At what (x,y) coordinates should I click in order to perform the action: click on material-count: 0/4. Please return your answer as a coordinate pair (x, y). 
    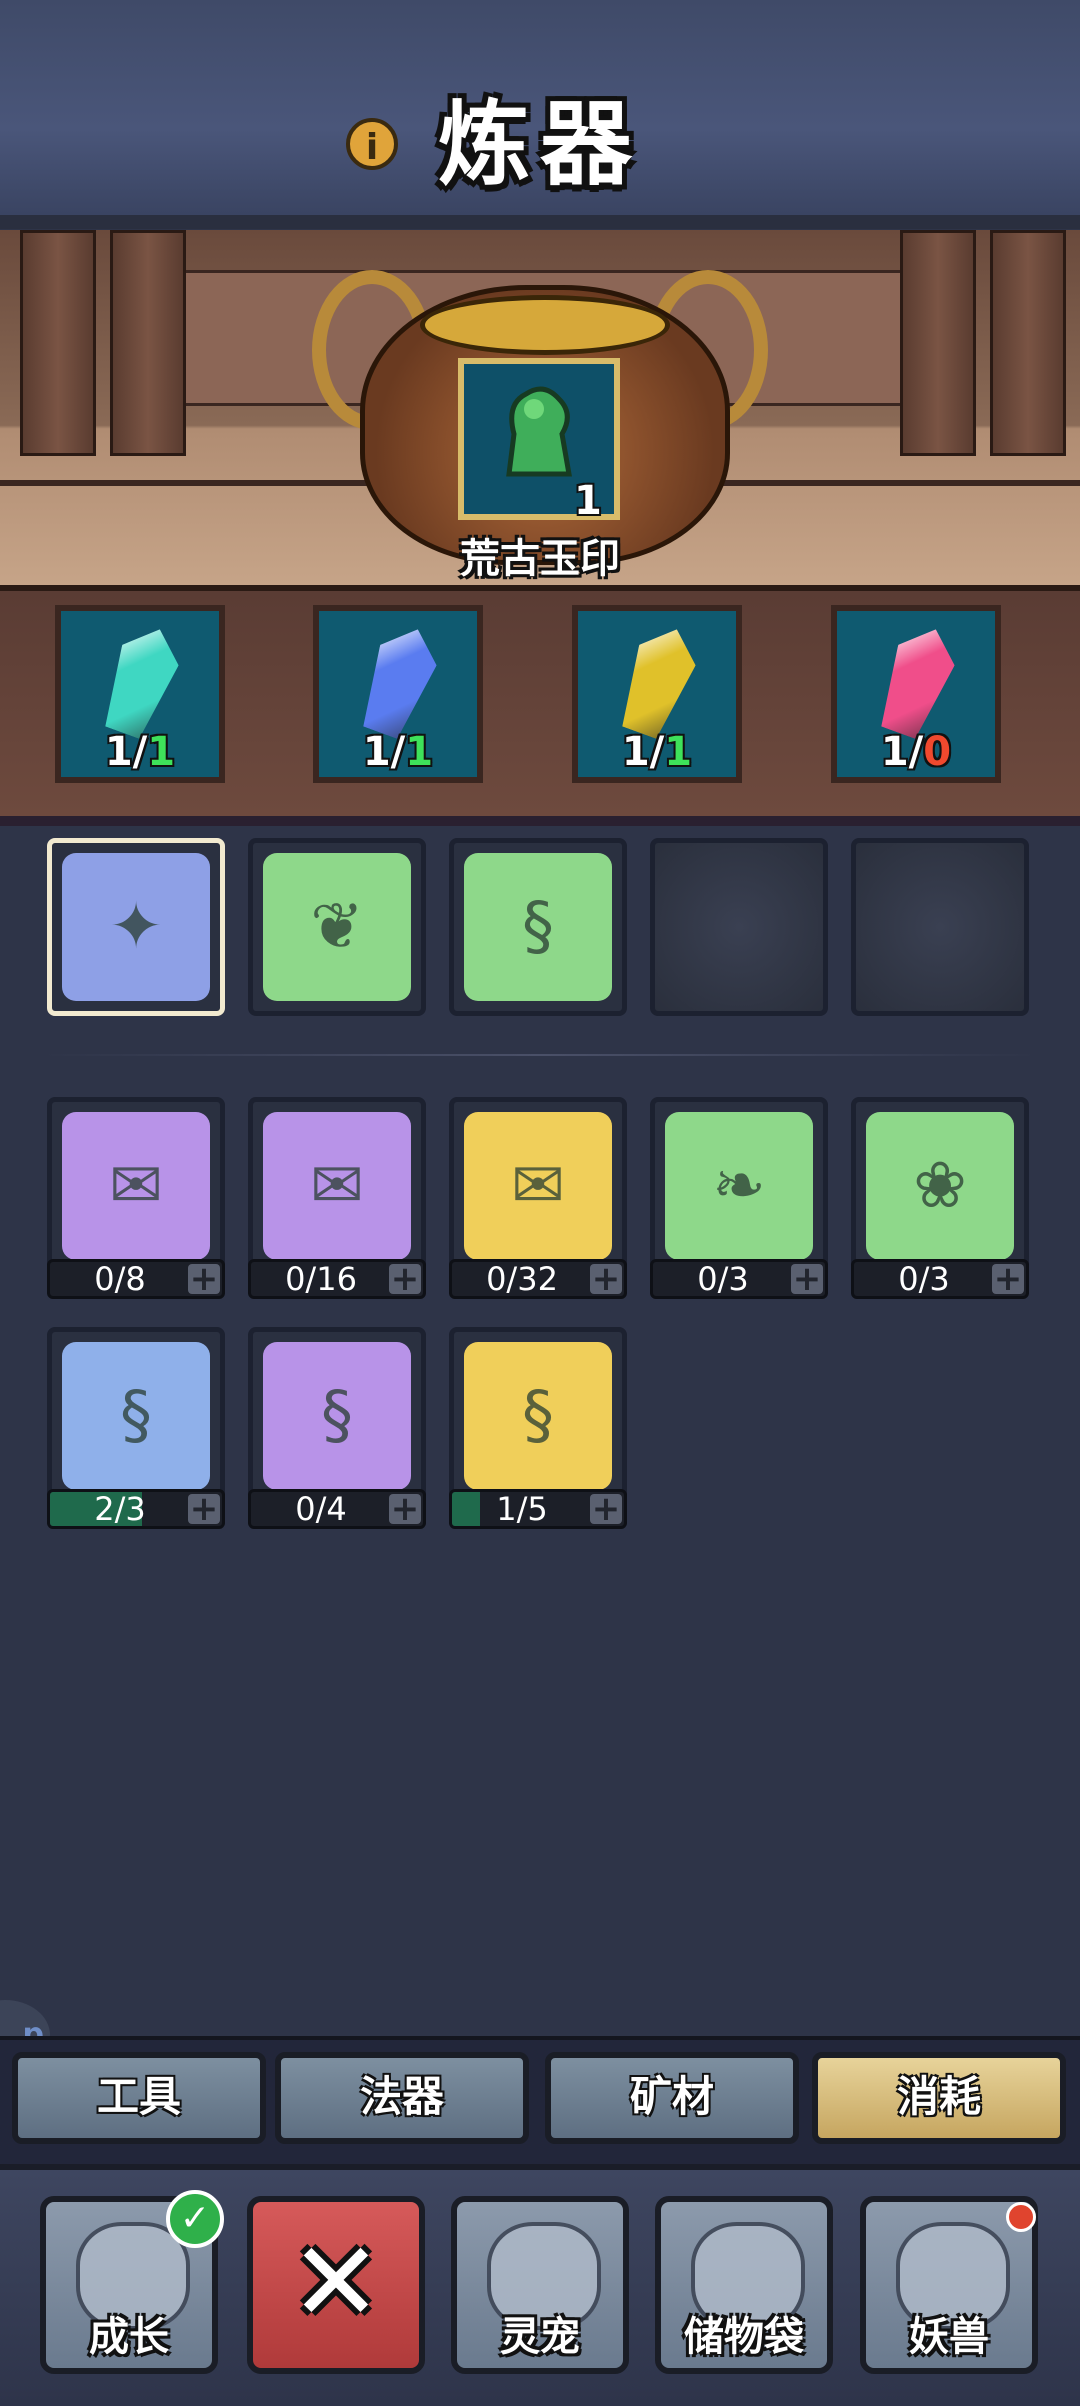
    Looking at the image, I should click on (321, 1509).